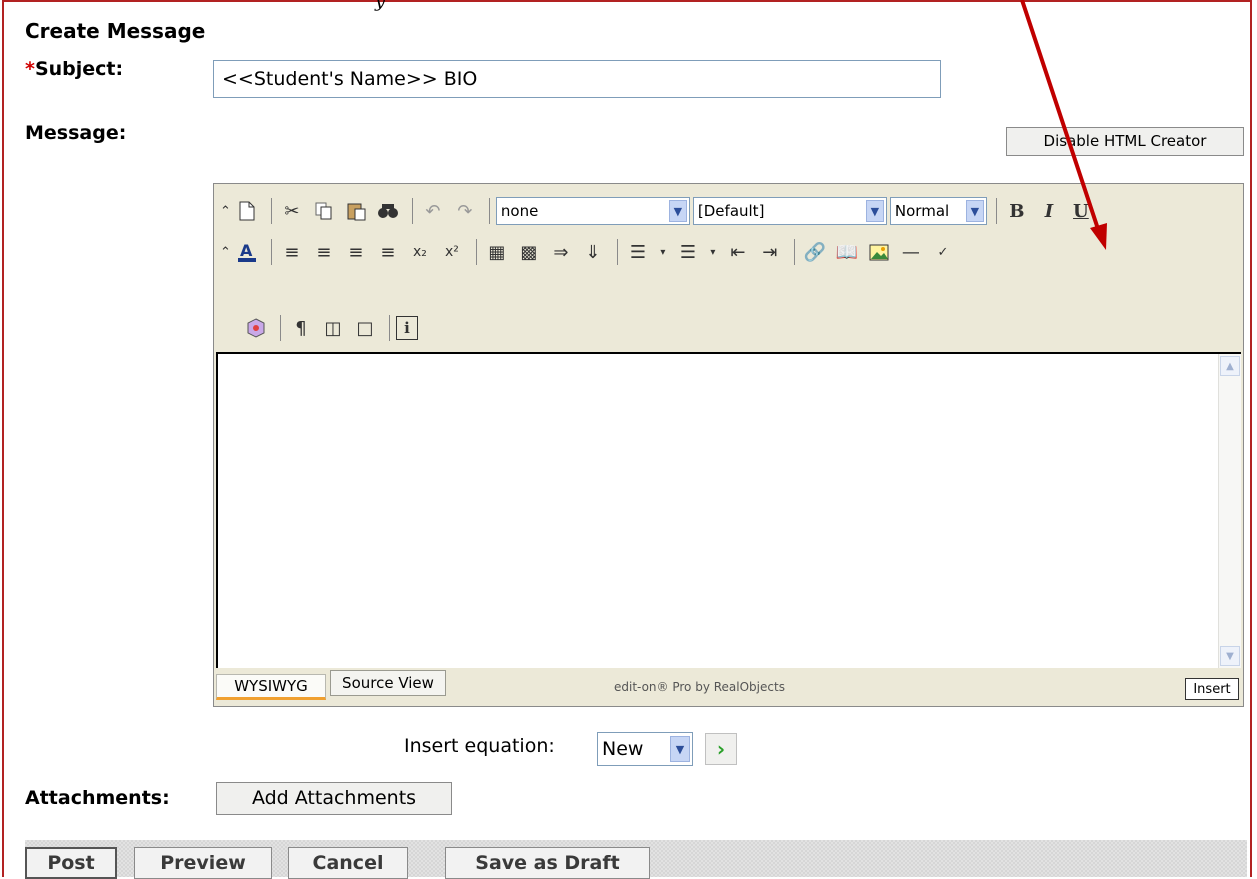  I want to click on align-justify-icon: ≡, so click(388, 252).